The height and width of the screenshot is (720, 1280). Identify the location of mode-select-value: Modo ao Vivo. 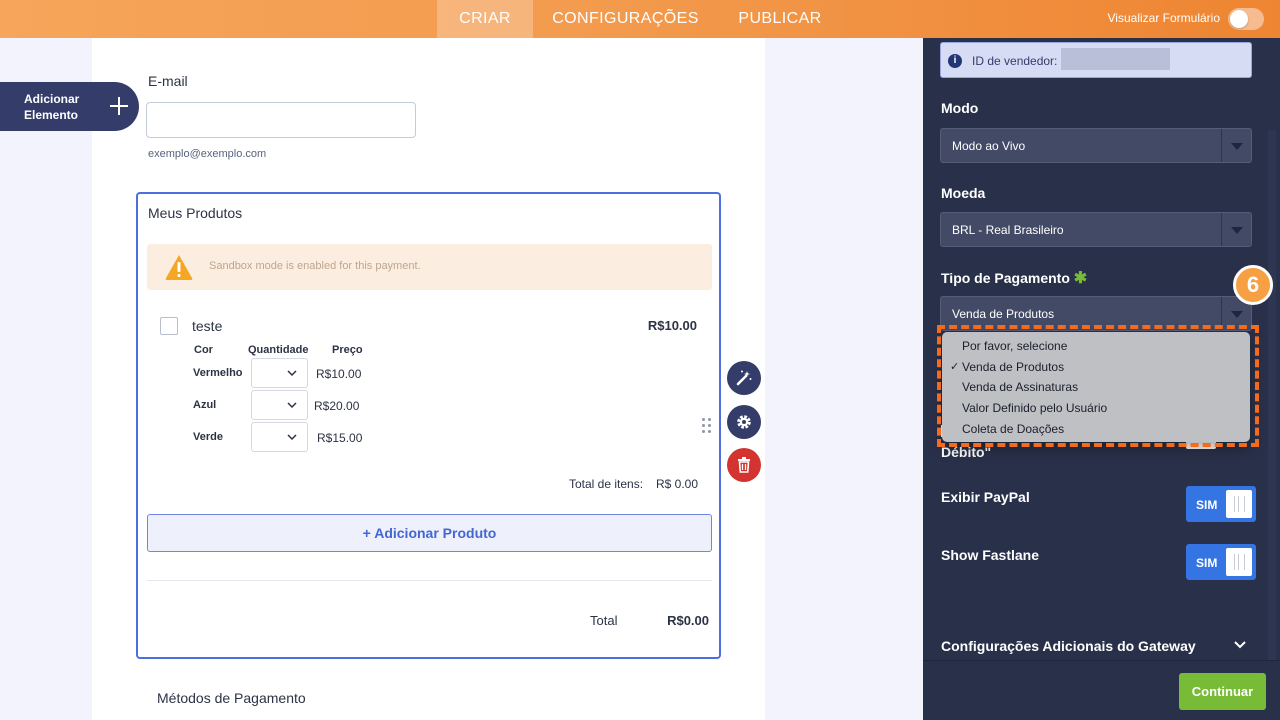
(989, 146).